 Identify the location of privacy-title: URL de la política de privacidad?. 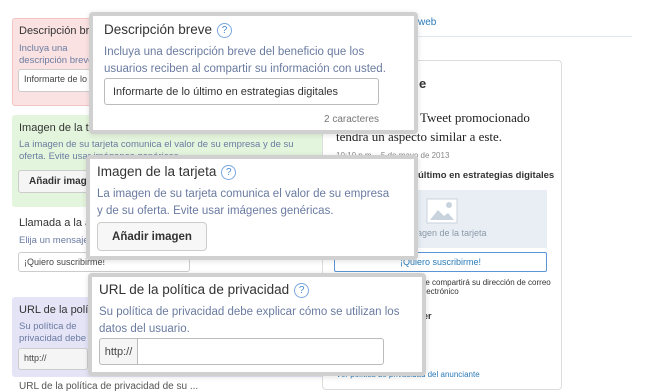
(204, 290).